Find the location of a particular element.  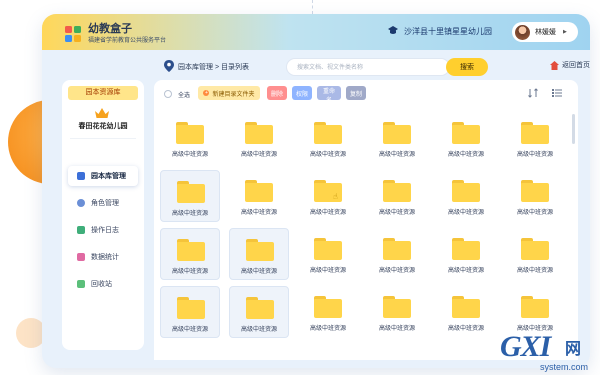

select-all-checkbox is located at coordinates (168, 94).